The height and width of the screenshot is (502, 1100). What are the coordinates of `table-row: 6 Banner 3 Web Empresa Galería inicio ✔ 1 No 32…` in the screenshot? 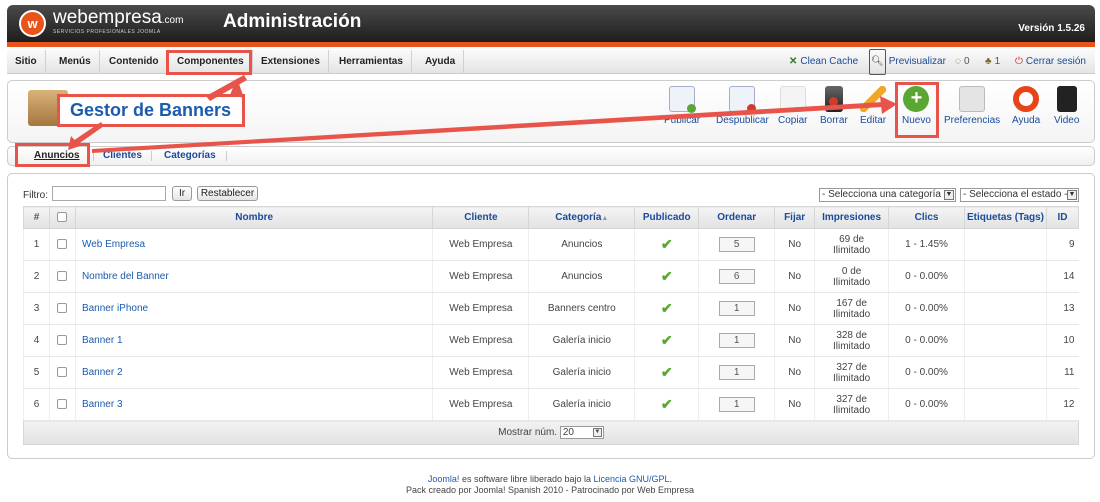 It's located at (551, 404).